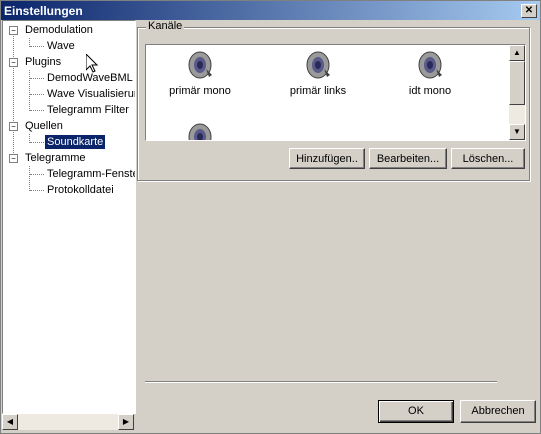  Describe the element at coordinates (59, 30) in the screenshot. I see `tree-item-demodulation: Demodulation` at that location.